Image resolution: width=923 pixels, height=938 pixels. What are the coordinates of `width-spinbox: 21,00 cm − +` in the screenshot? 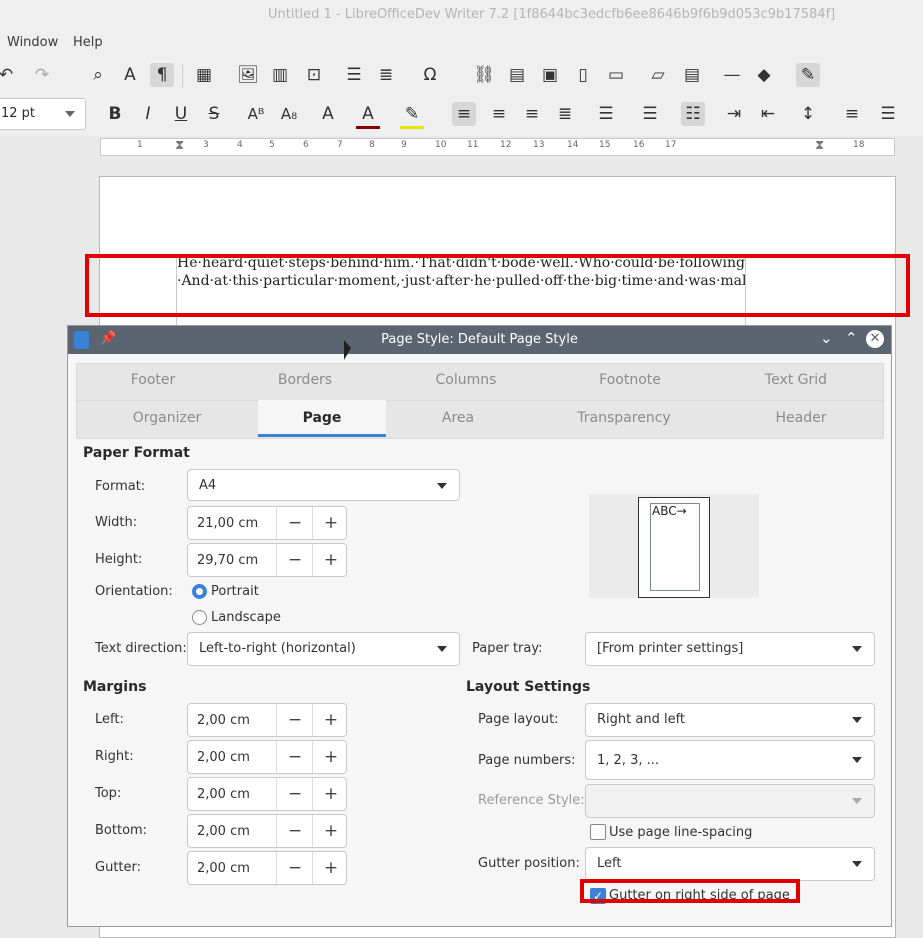 It's located at (267, 523).